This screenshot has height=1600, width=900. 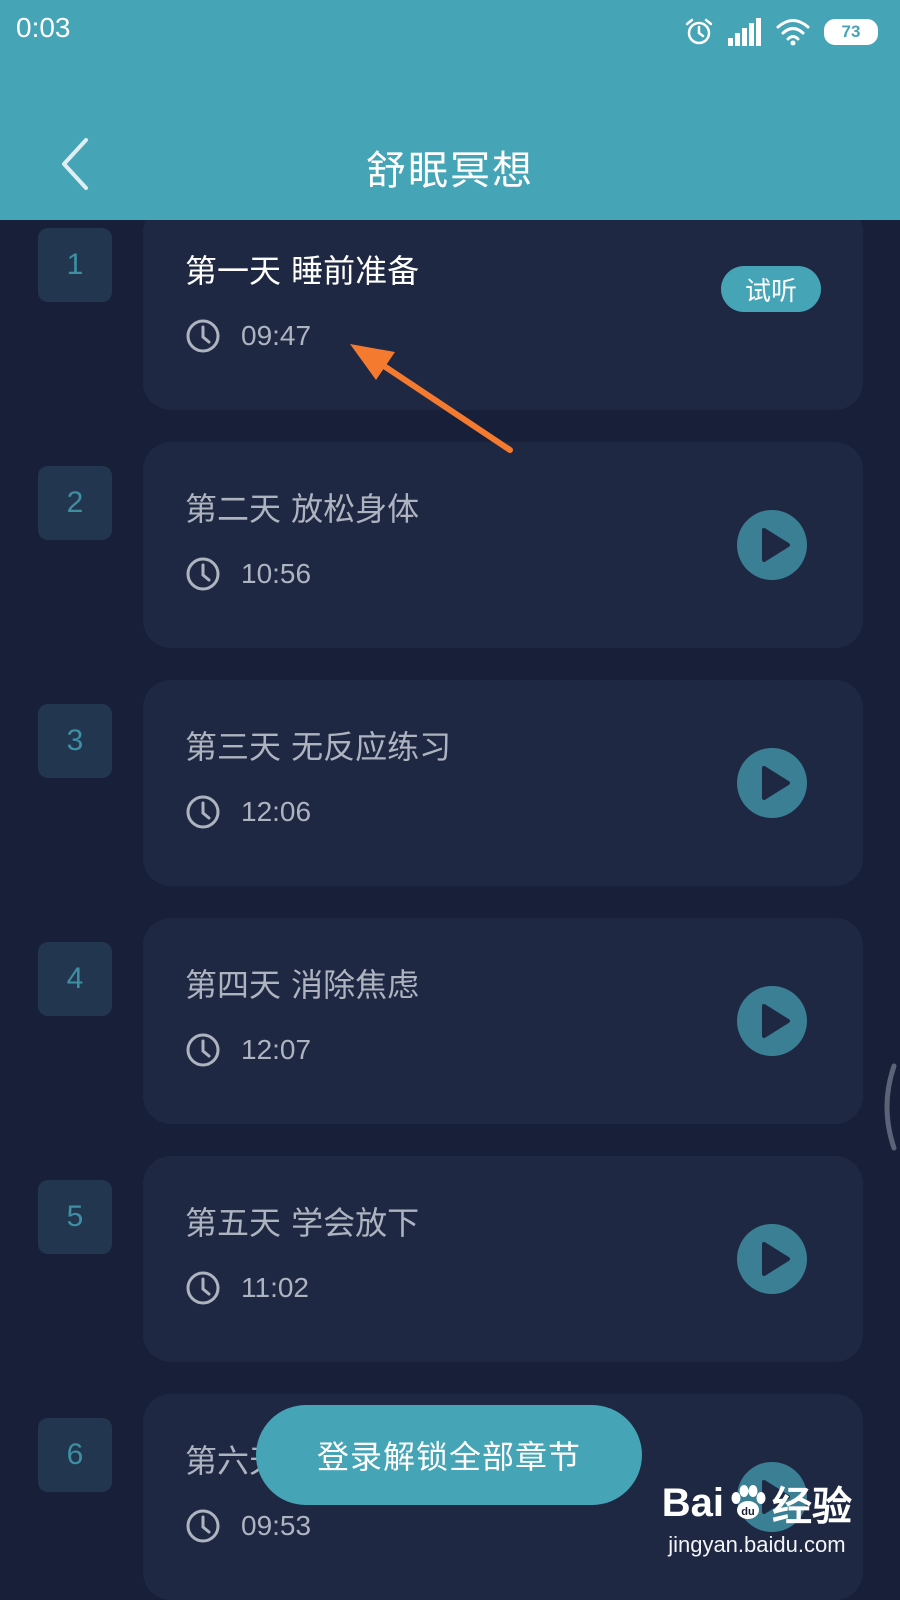 What do you see at coordinates (503, 1021) in the screenshot?
I see `lesson-card: 第四天 消除焦虑 12:07` at bounding box center [503, 1021].